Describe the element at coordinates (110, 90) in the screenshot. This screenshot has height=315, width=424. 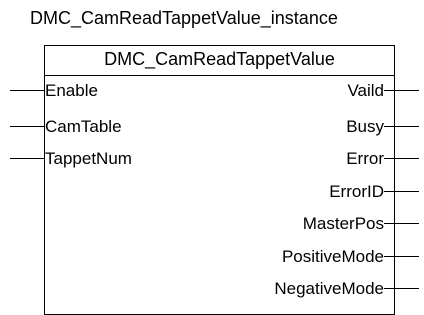
I see `input-pin-enable: Enable` at that location.